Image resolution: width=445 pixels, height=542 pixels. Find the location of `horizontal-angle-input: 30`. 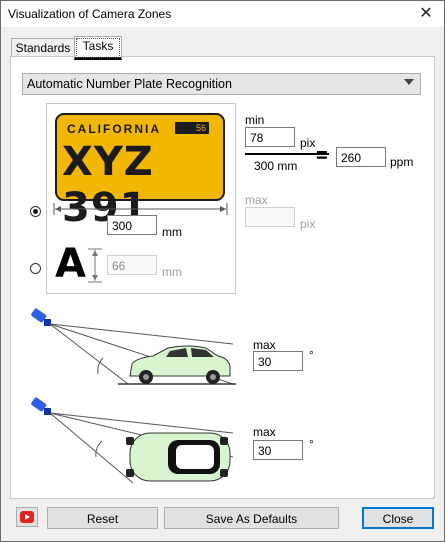

horizontal-angle-input: 30 is located at coordinates (278, 450).